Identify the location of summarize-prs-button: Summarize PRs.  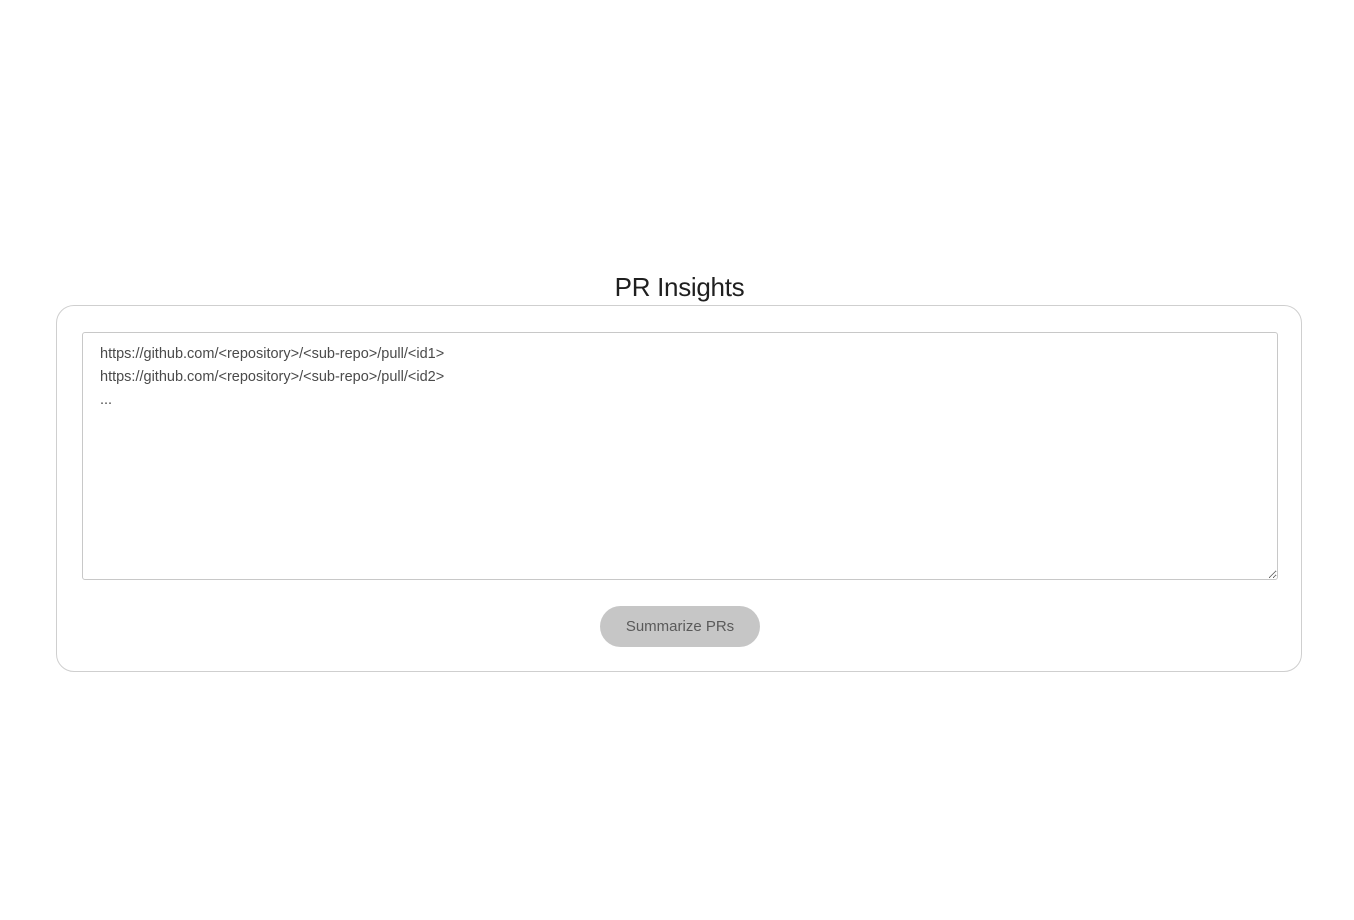
(680, 626).